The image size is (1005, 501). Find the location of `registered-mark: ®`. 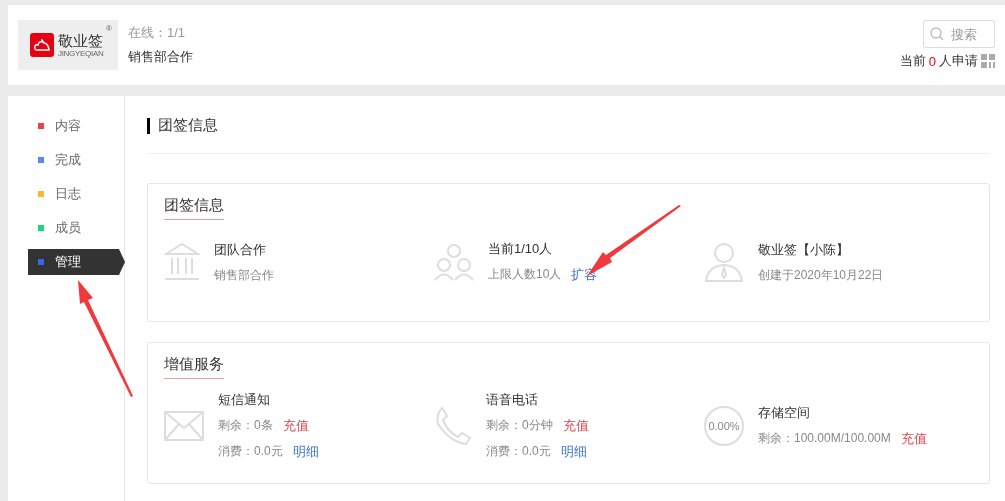

registered-mark: ® is located at coordinates (109, 28).